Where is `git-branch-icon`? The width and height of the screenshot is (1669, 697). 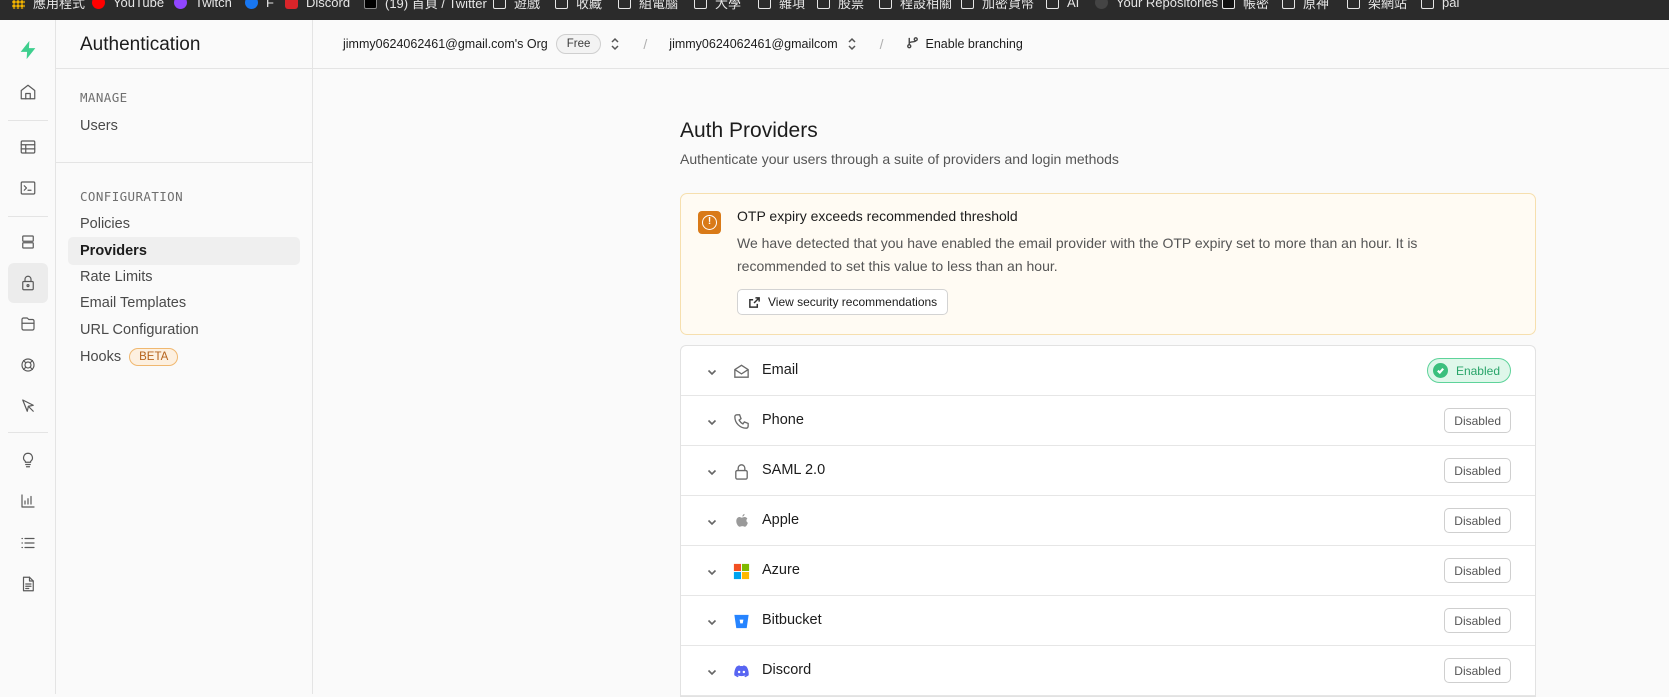 git-branch-icon is located at coordinates (916, 44).